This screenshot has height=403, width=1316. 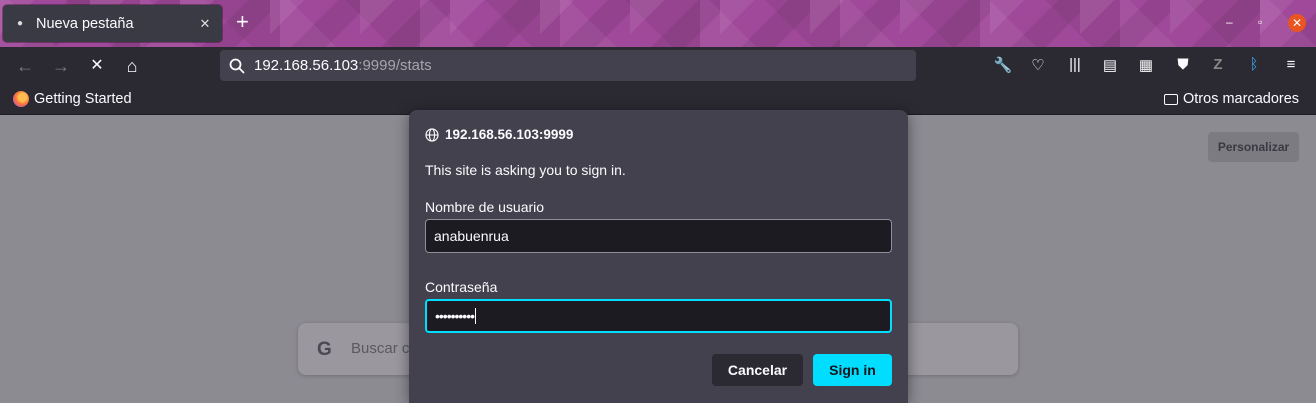 I want to click on bluetooth-icon: ᛒ, so click(x=1254, y=64).